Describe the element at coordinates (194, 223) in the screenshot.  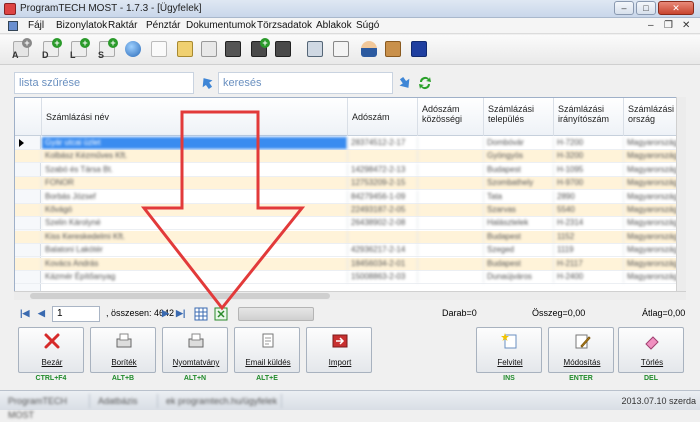
I see `table-cell: Szelin Károlyné` at that location.